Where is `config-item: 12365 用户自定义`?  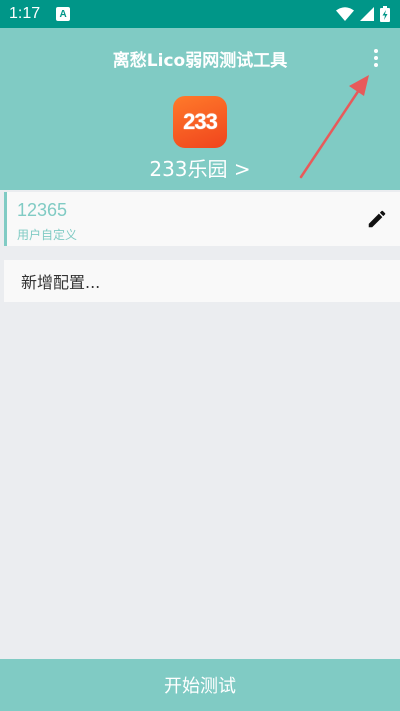 config-item: 12365 用户自定义 is located at coordinates (202, 219).